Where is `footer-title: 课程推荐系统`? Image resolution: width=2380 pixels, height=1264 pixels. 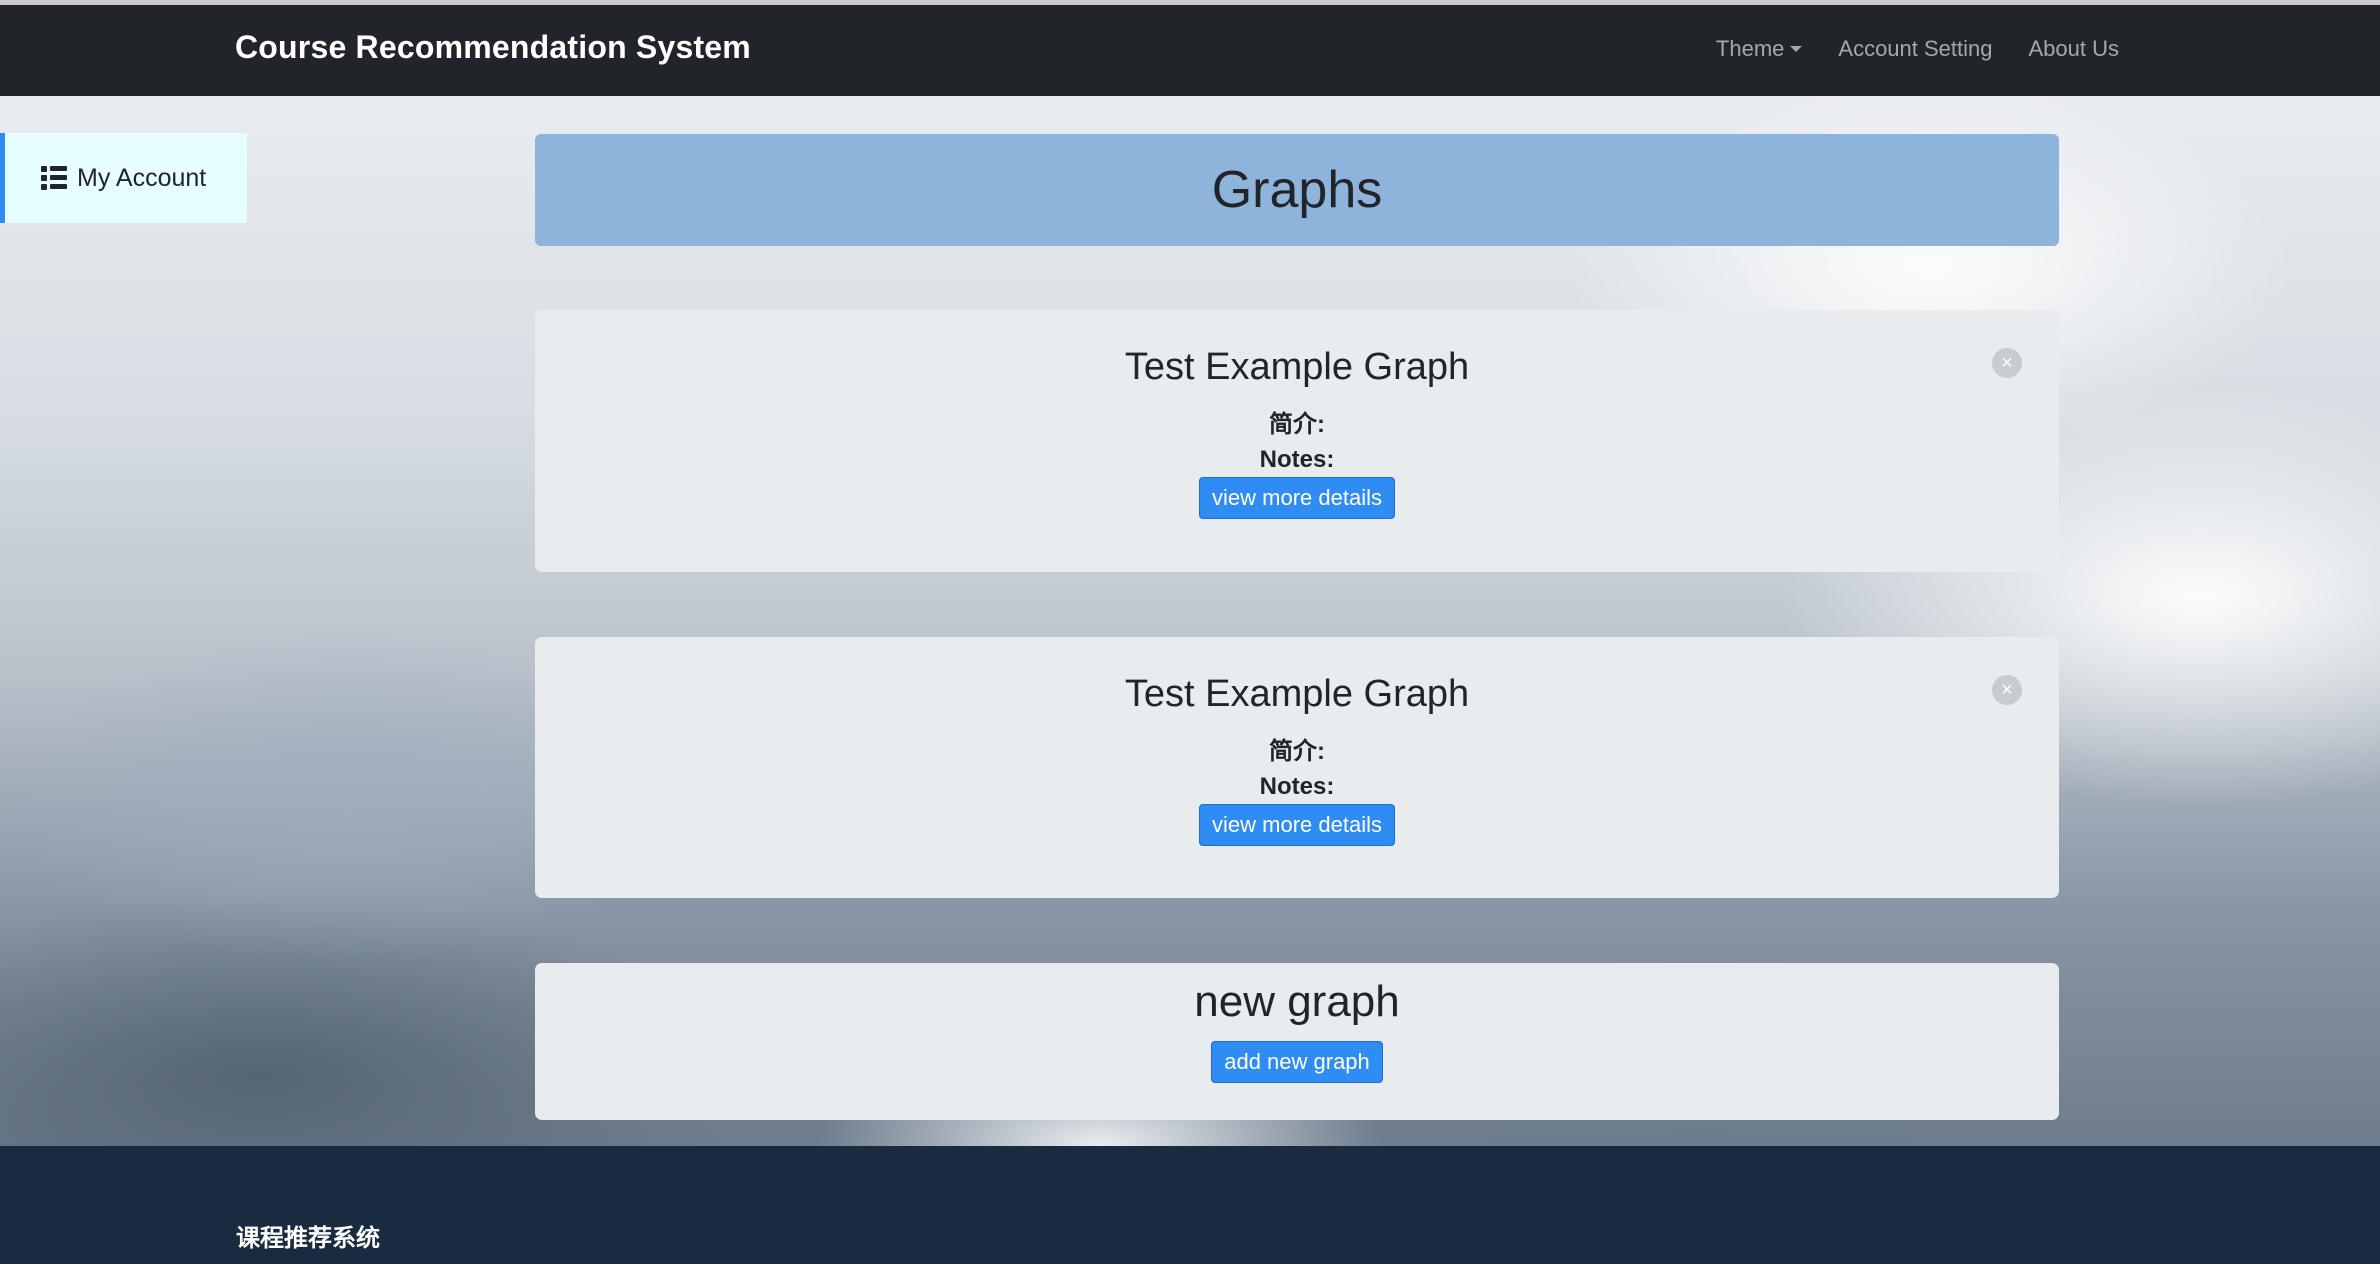
footer-title: 课程推荐系统 is located at coordinates (308, 1238).